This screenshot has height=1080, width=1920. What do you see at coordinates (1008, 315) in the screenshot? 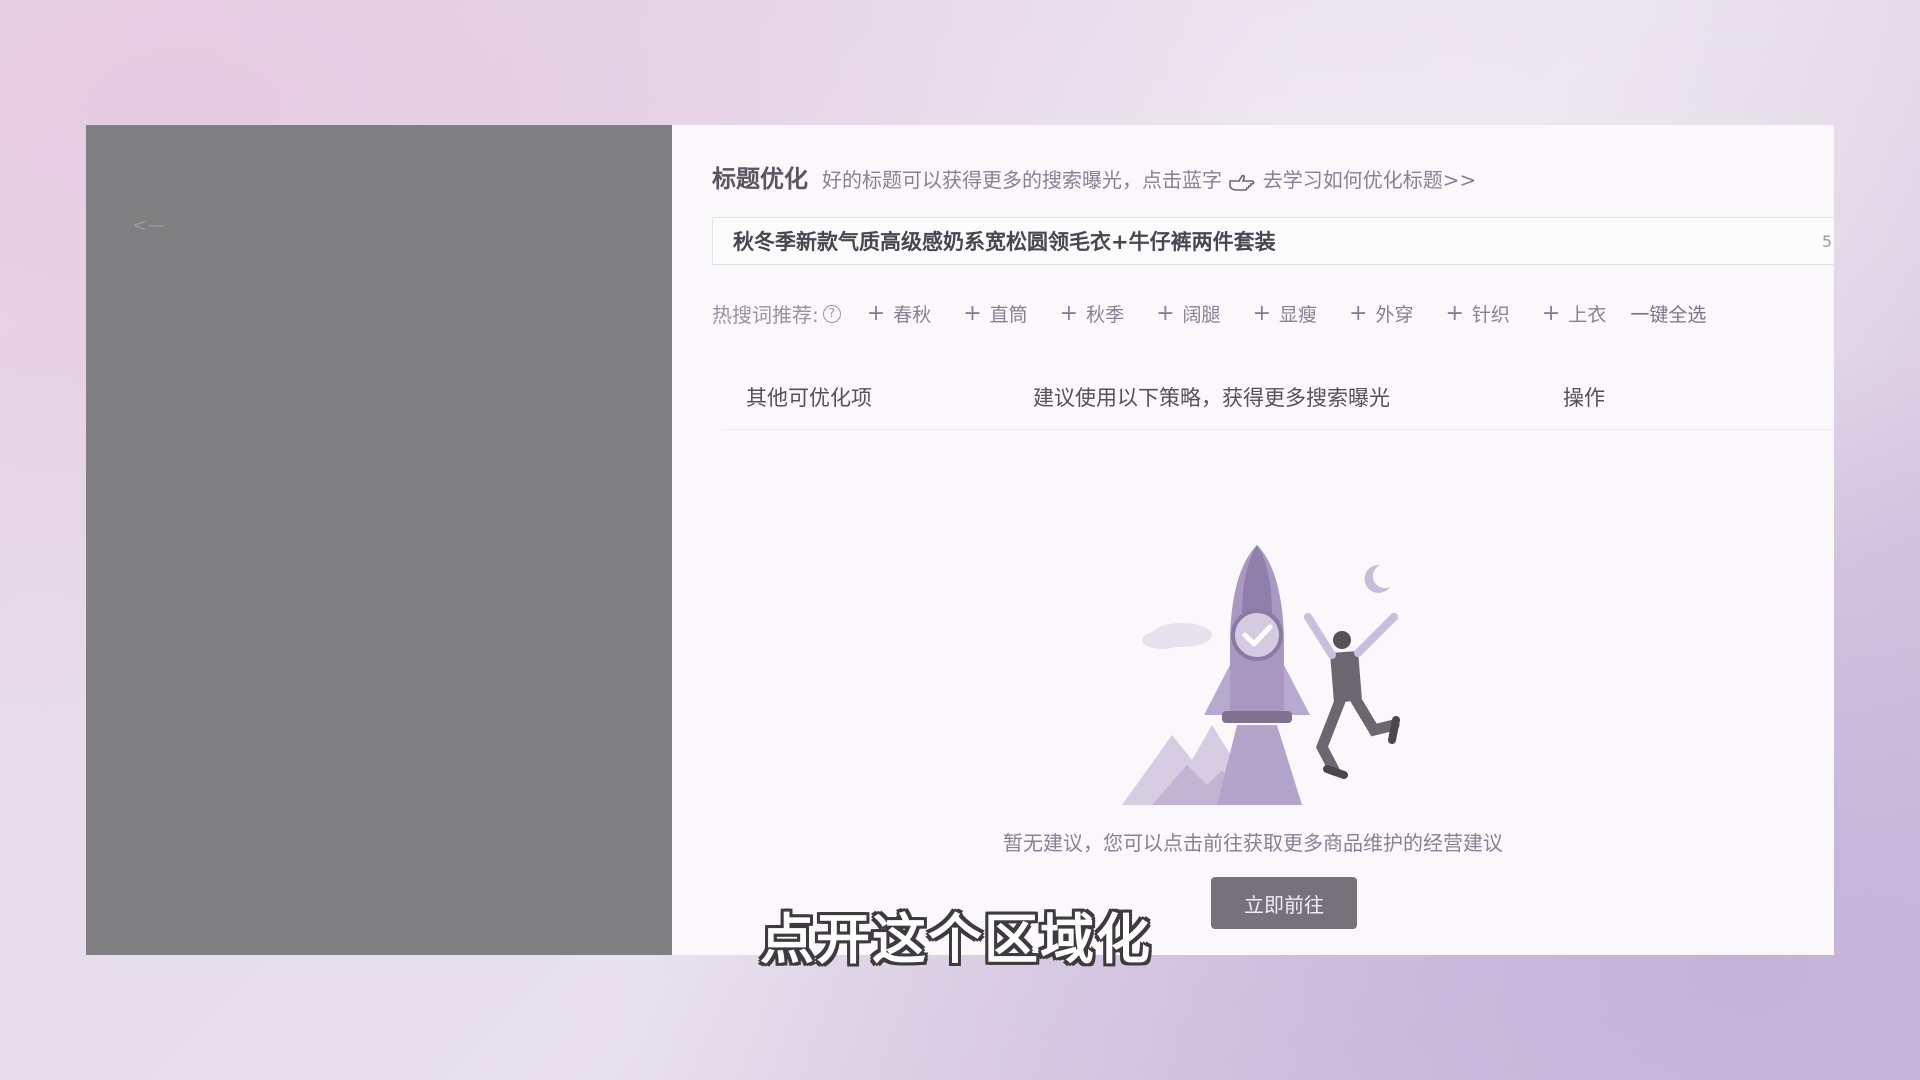
I see `hot-tag-label: 直筒` at bounding box center [1008, 315].